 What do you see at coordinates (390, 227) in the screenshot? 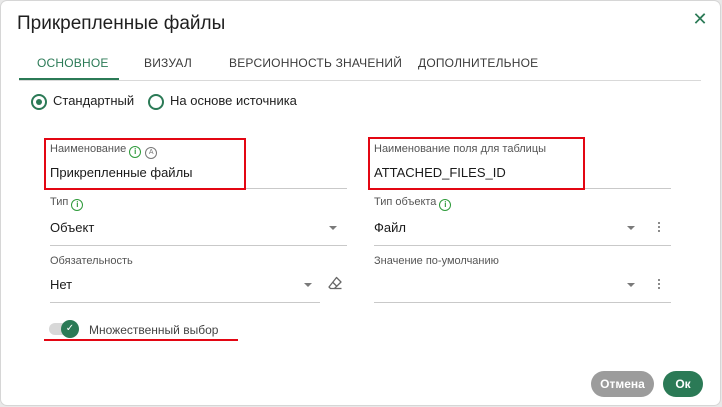
I see `object-type-field-value: Файл` at bounding box center [390, 227].